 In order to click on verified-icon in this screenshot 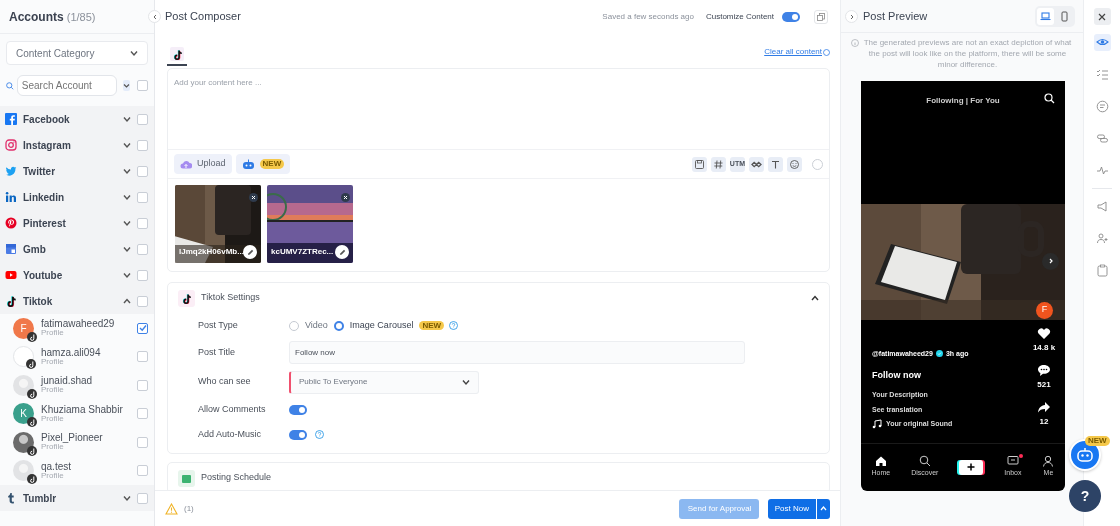, I will do `click(939, 354)`.